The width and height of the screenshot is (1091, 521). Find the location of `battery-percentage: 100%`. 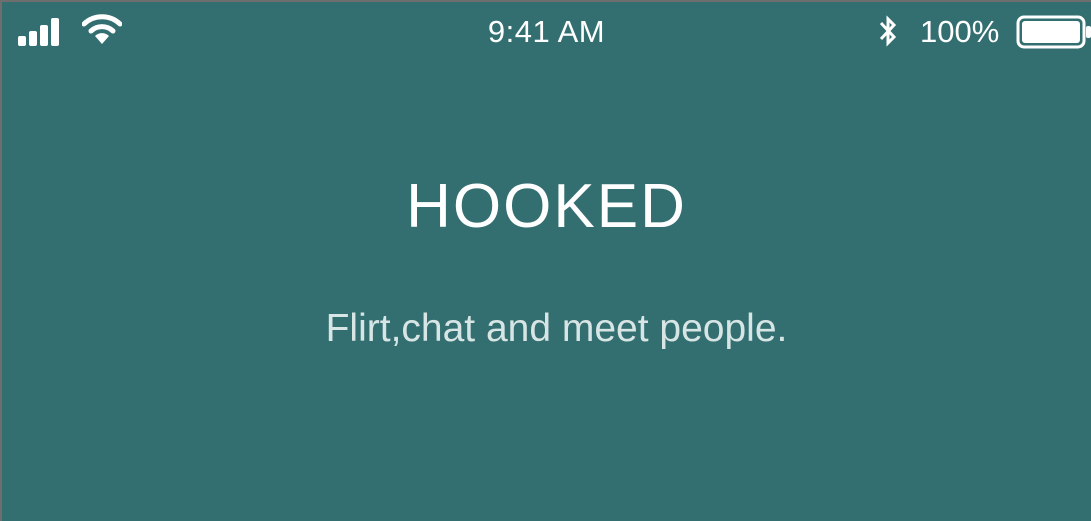

battery-percentage: 100% is located at coordinates (960, 31).